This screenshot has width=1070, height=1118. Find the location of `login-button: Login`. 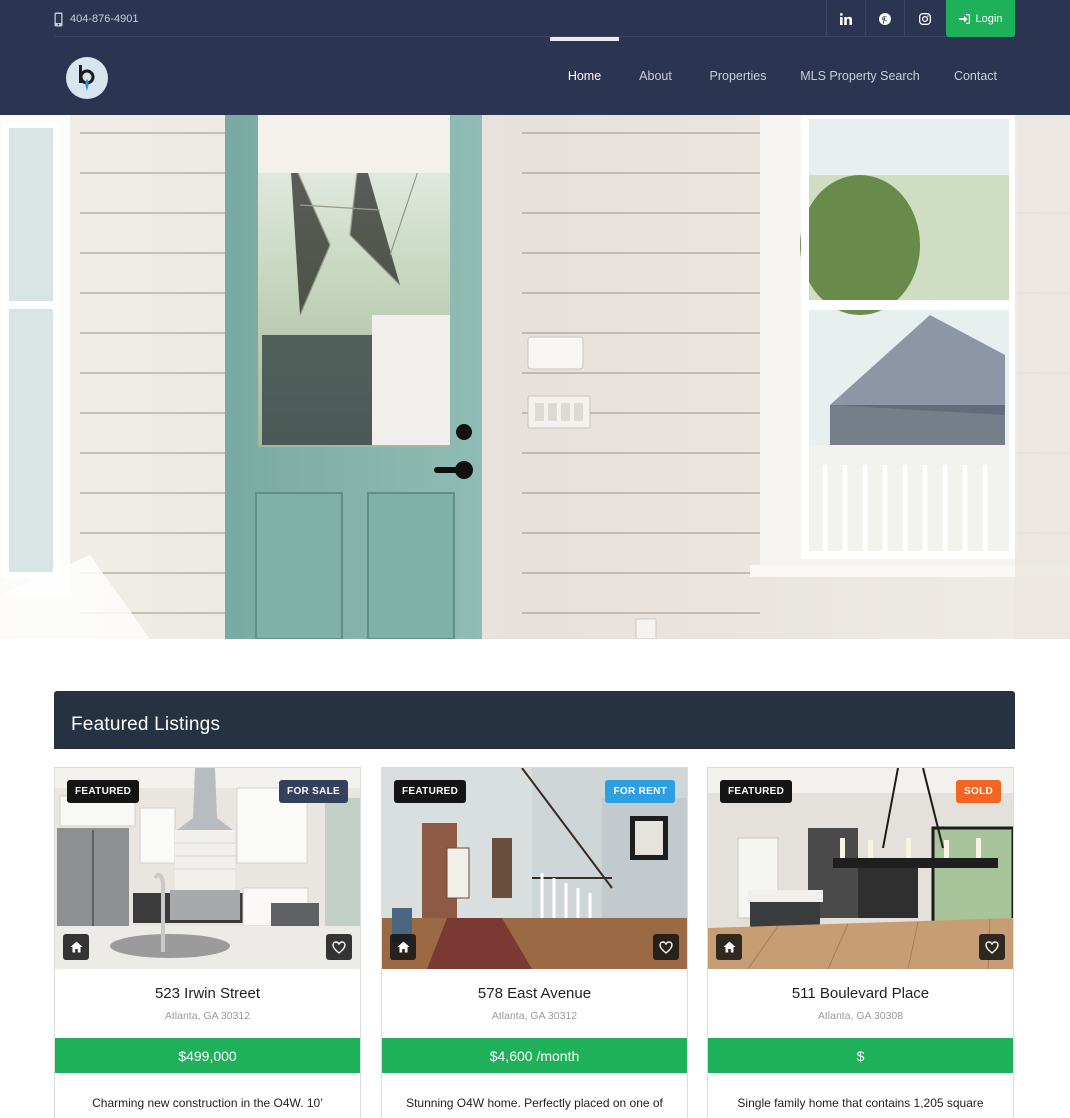

login-button: Login is located at coordinates (980, 18).